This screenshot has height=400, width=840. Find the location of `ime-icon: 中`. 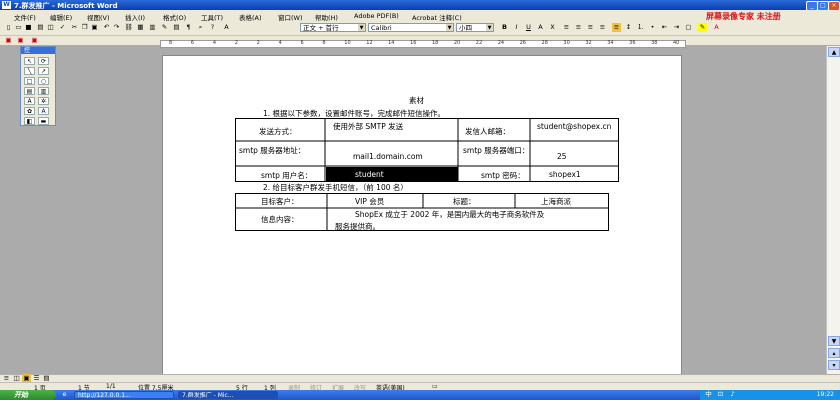

ime-icon: 中 is located at coordinates (708, 394).